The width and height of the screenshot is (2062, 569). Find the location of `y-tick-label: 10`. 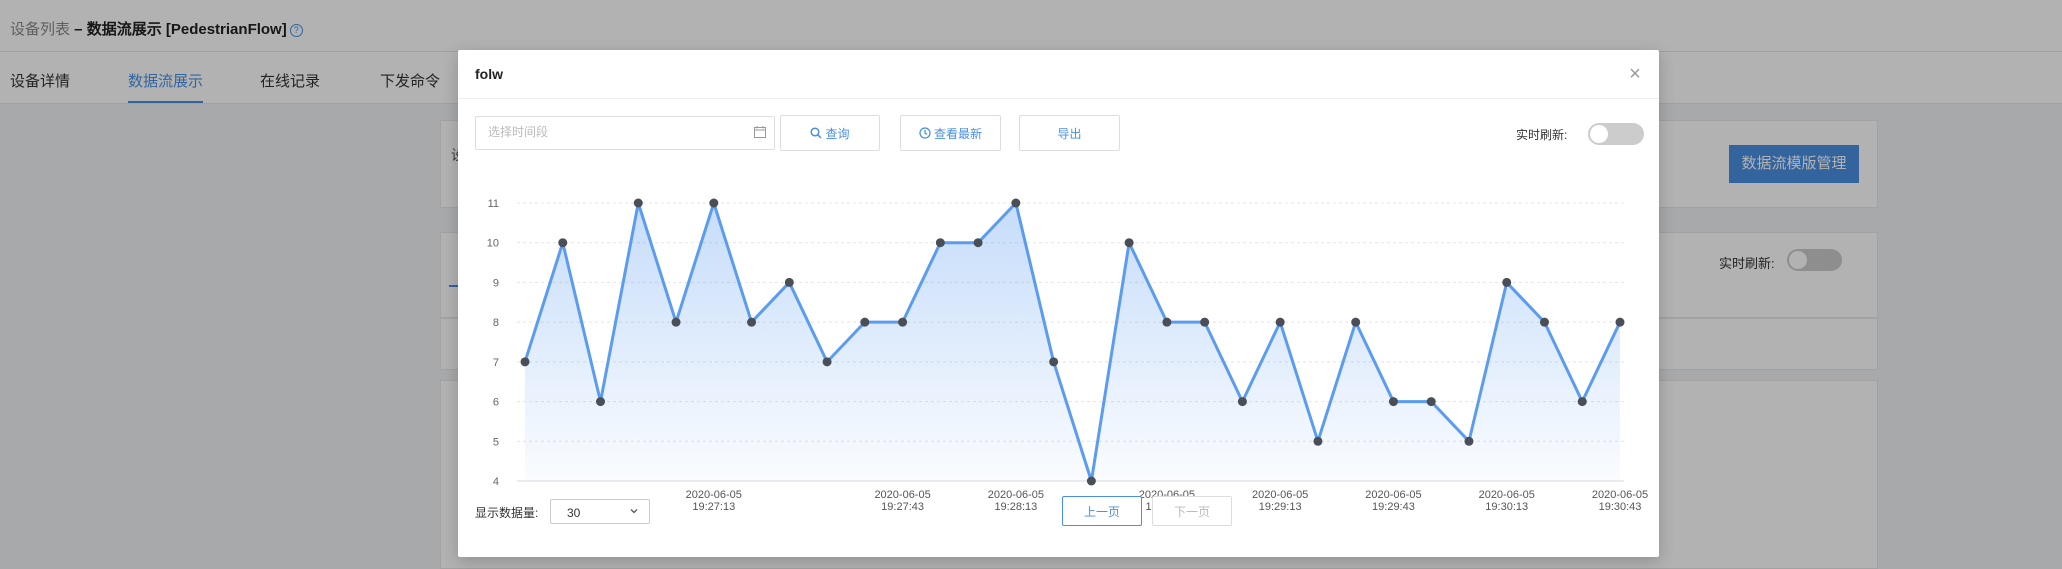

y-tick-label: 10 is located at coordinates (493, 244).